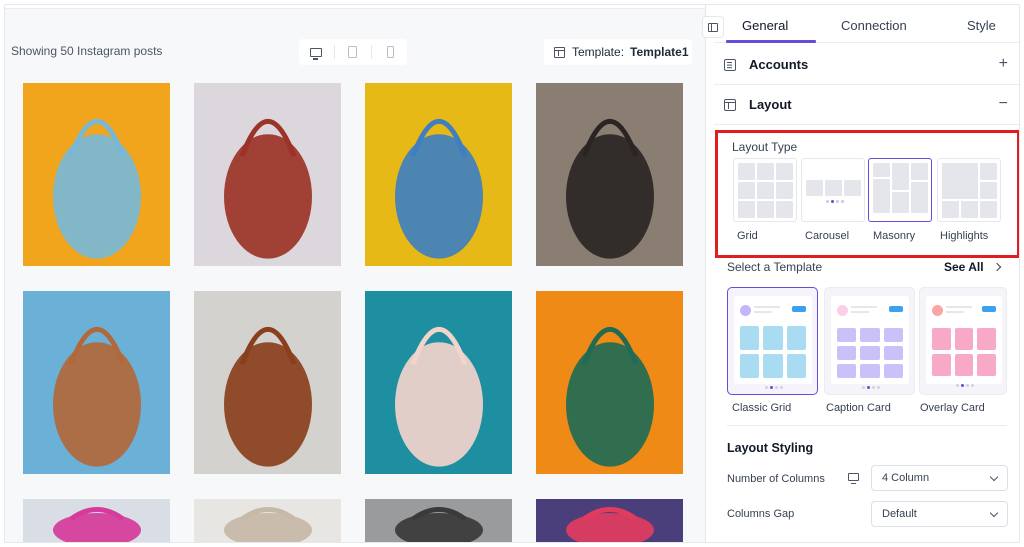 Image resolution: width=1024 pixels, height=547 pixels. I want to click on template-selector: Template: Template1, so click(618, 52).